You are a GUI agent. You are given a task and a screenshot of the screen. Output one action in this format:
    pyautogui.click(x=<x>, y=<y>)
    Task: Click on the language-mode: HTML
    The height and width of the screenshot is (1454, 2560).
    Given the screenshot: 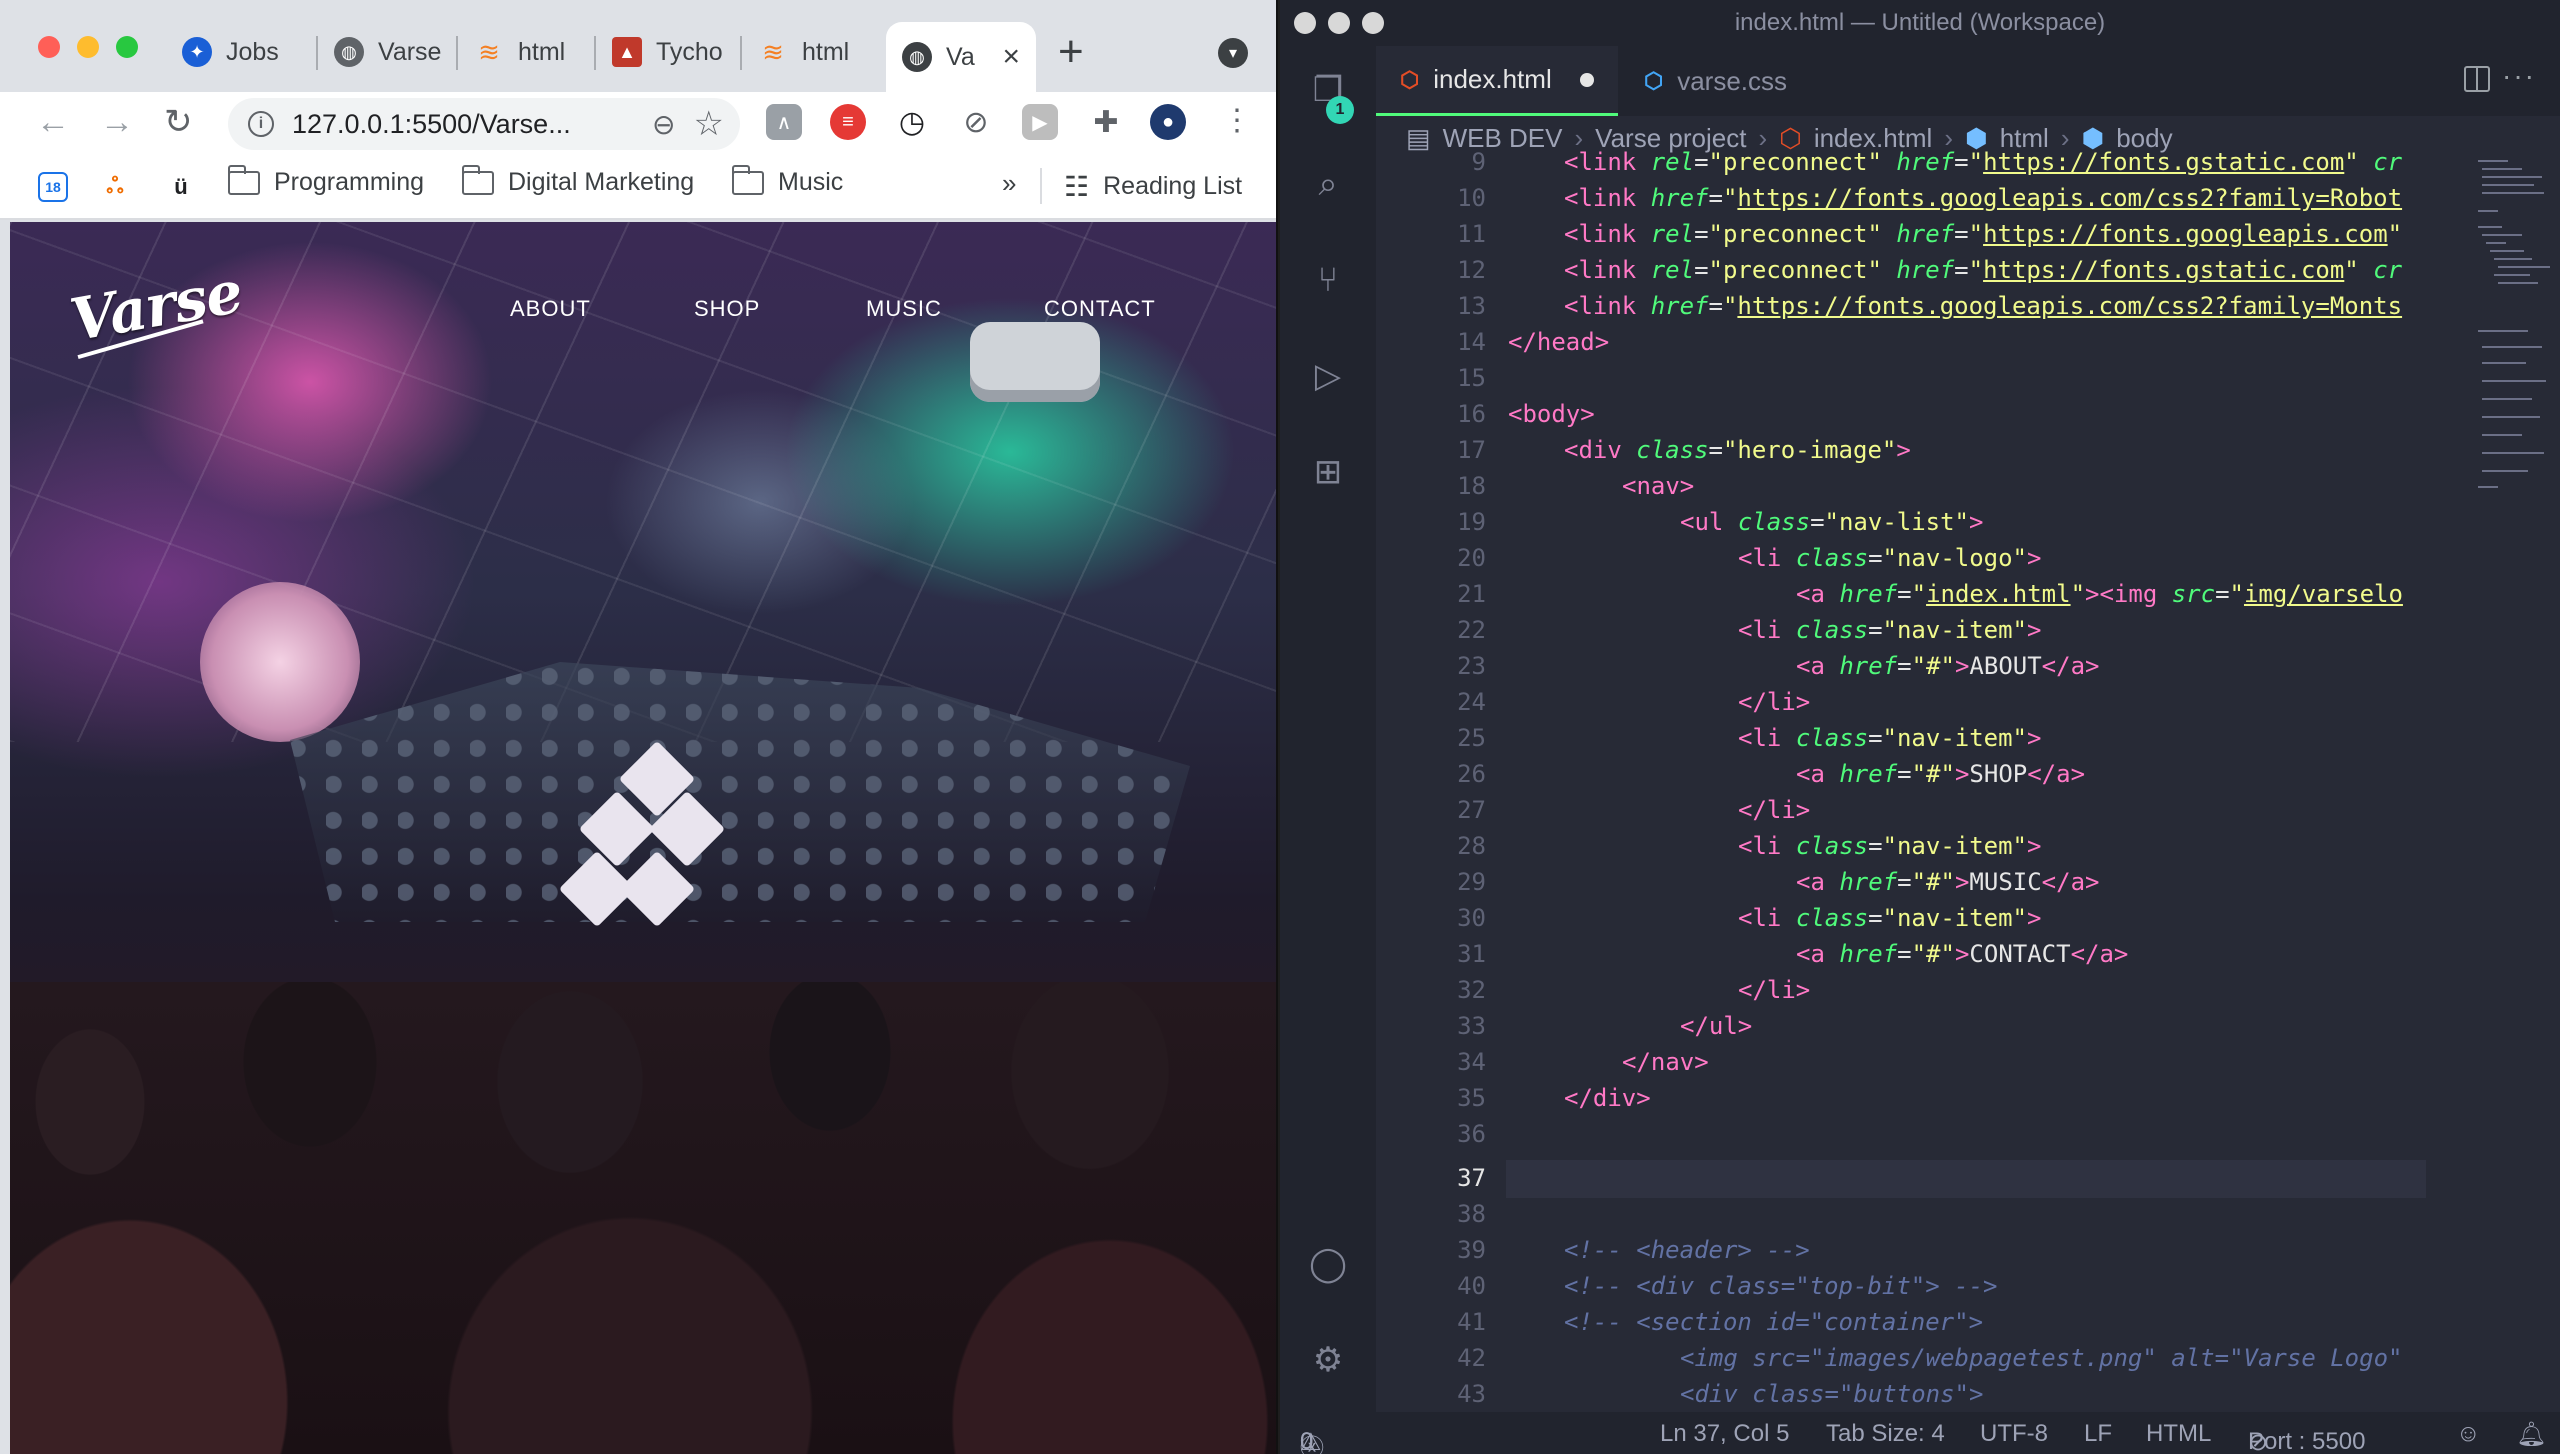 What is the action you would take?
    pyautogui.click(x=2178, y=1434)
    